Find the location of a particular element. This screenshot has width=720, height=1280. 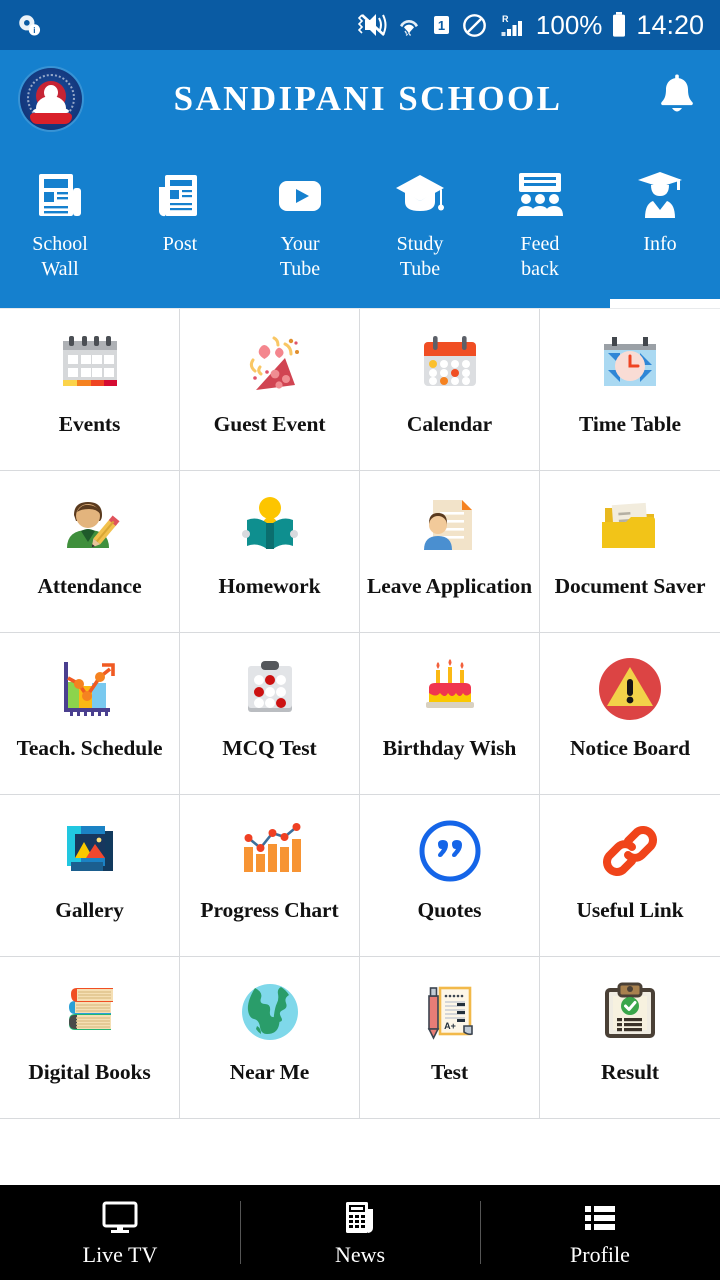

grid-item-label: Near Me is located at coordinates (269, 1072).